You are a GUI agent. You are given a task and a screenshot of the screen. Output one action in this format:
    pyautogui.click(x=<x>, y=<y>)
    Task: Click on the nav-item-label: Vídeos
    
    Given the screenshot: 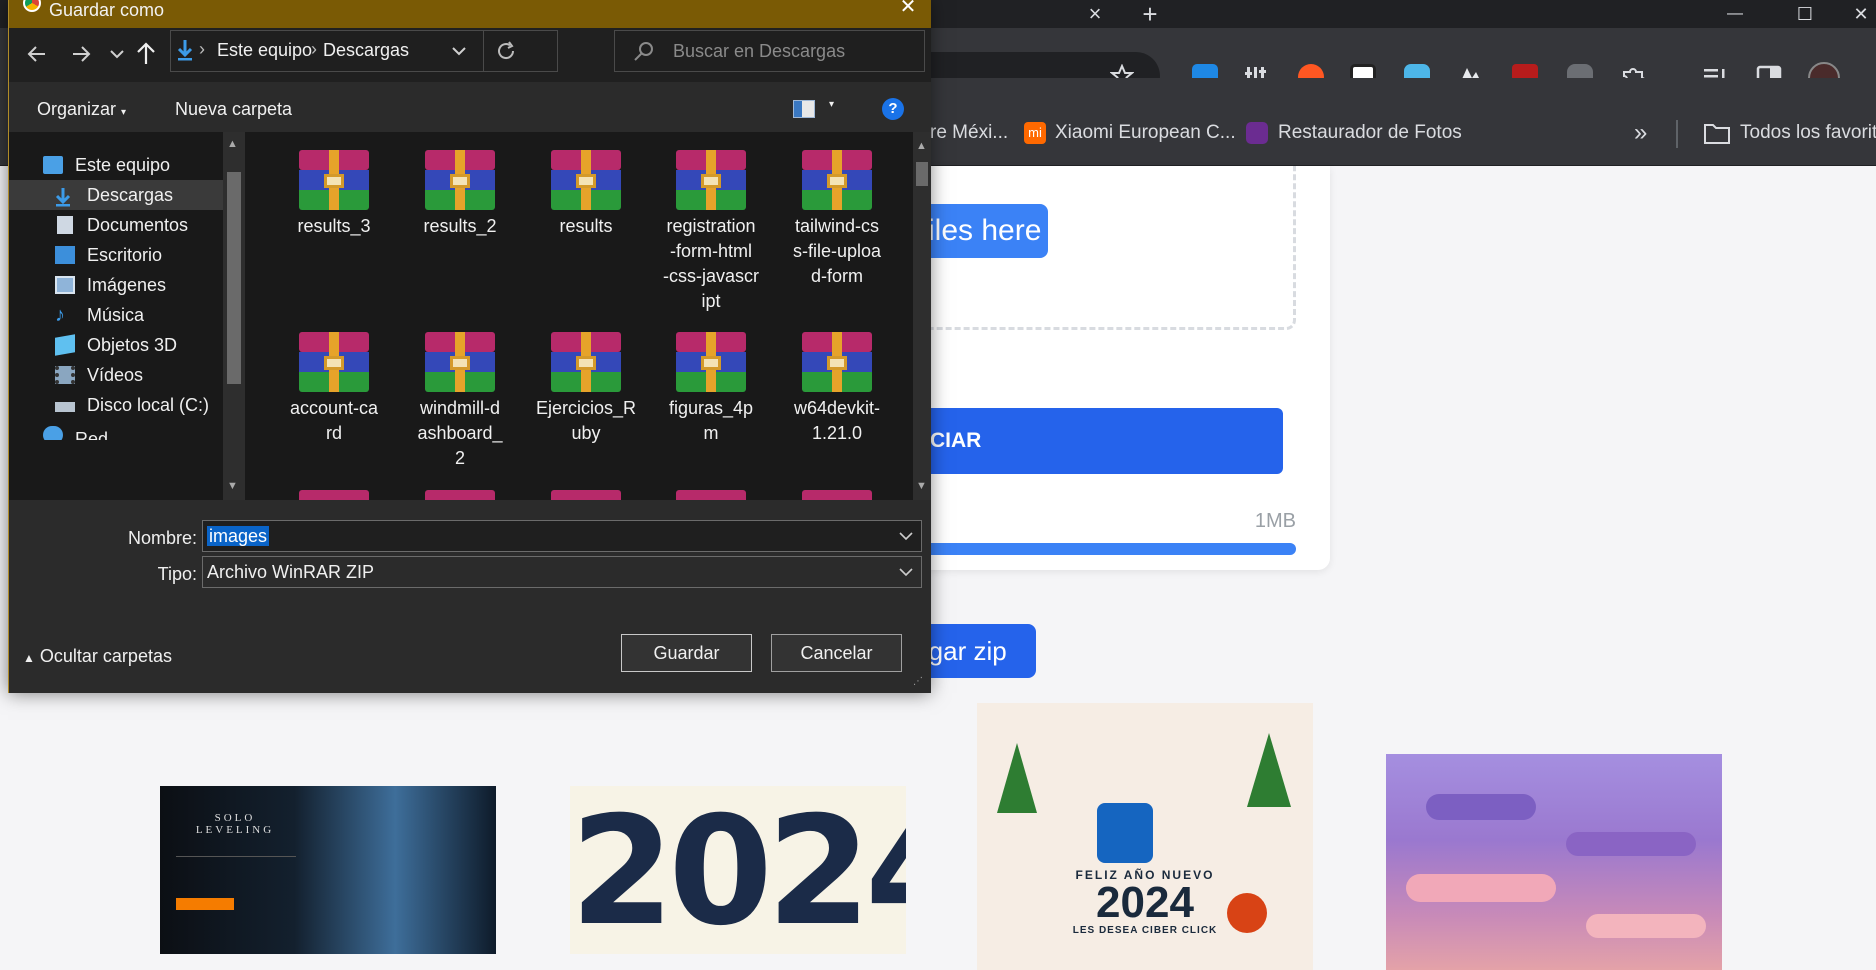 What is the action you would take?
    pyautogui.click(x=115, y=375)
    